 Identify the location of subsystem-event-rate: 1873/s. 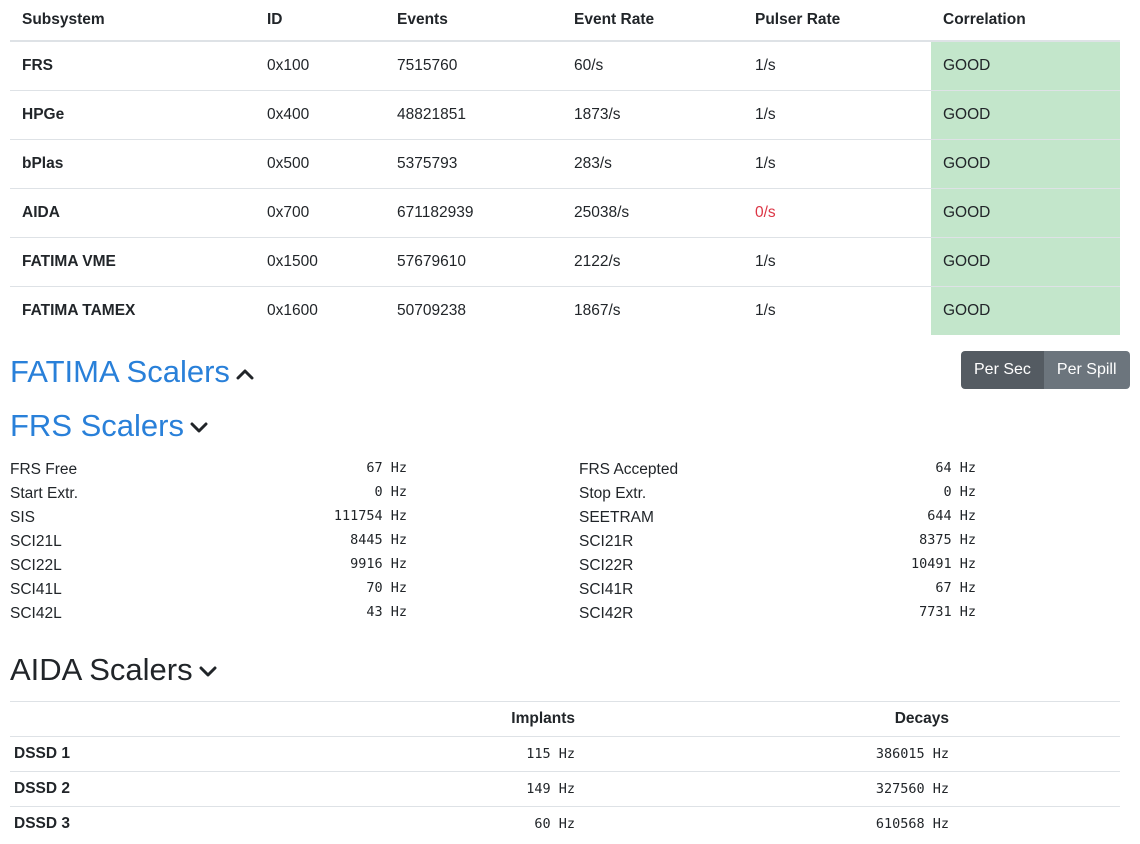
(652, 115).